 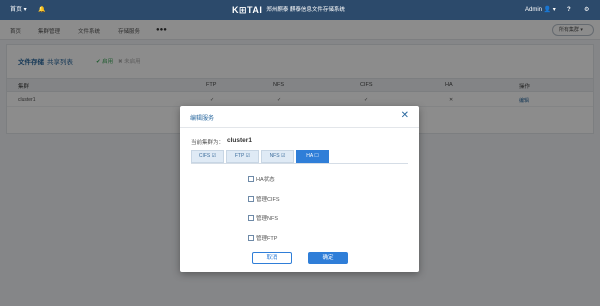 What do you see at coordinates (312, 156) in the screenshot?
I see `tab-ha: HA ☐` at bounding box center [312, 156].